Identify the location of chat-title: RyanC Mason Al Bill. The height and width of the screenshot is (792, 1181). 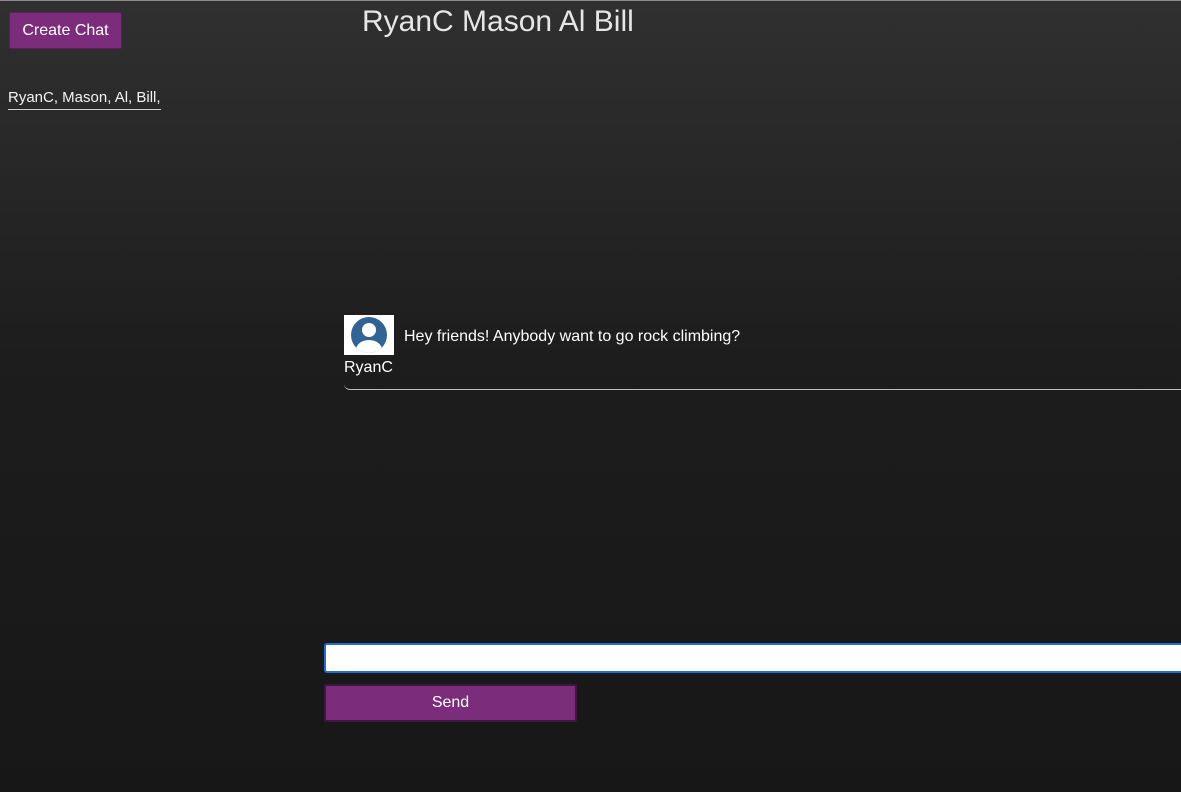
(498, 21).